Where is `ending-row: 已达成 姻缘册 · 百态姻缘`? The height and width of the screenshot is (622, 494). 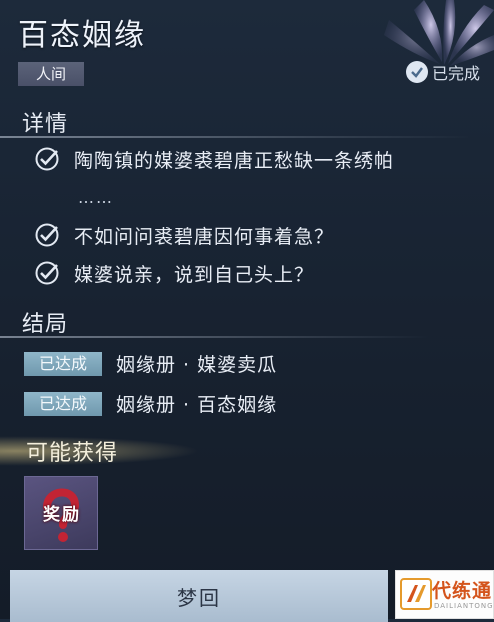 ending-row: 已达成 姻缘册 · 百态姻缘 is located at coordinates (150, 403).